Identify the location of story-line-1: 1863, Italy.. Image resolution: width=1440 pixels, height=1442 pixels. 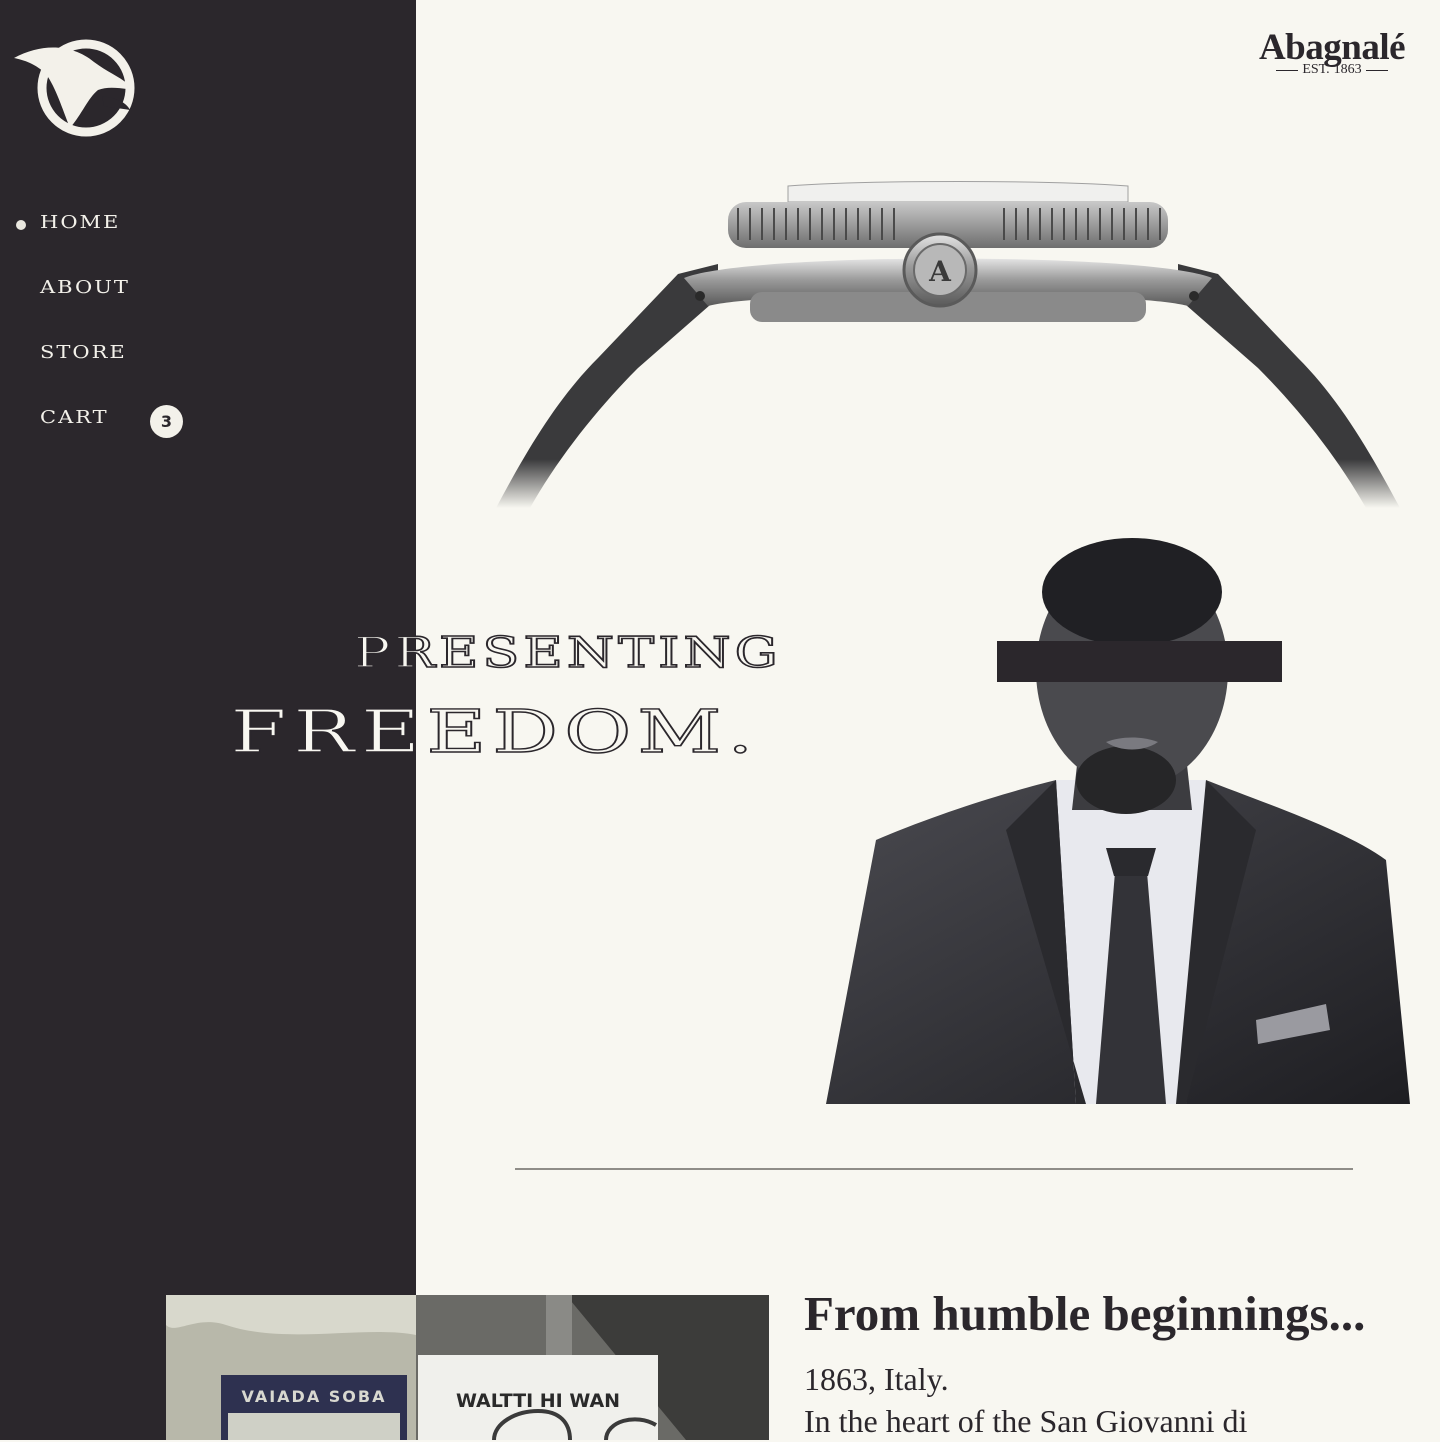
(876, 1379).